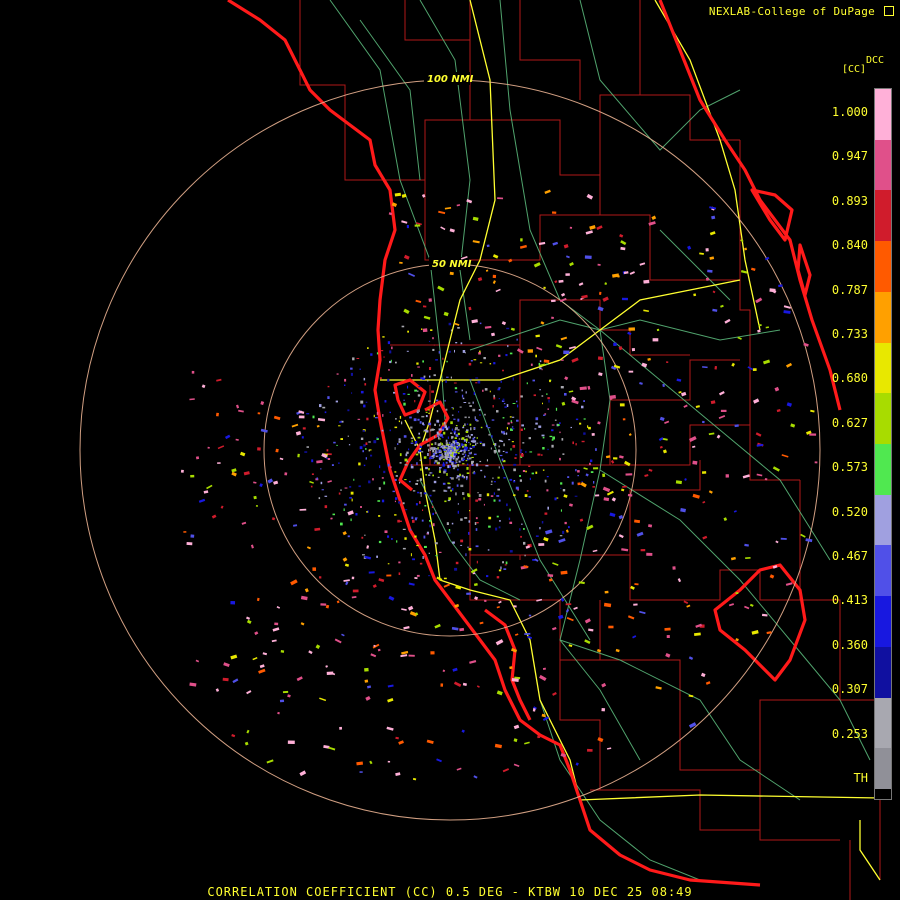  What do you see at coordinates (883, 470) in the screenshot?
I see `legend-swatch` at bounding box center [883, 470].